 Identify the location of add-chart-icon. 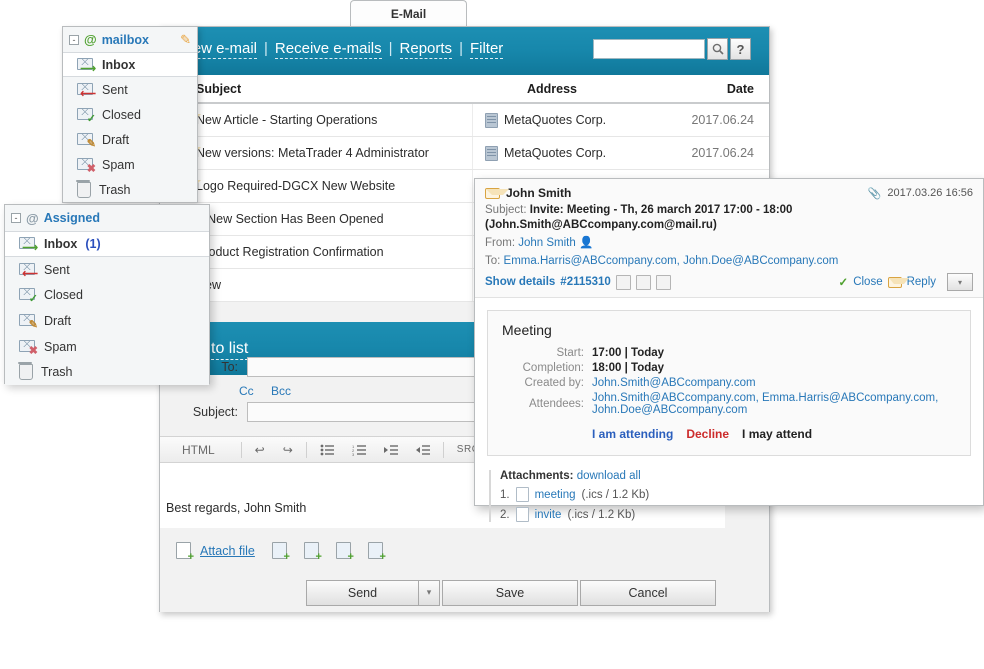
(344, 552).